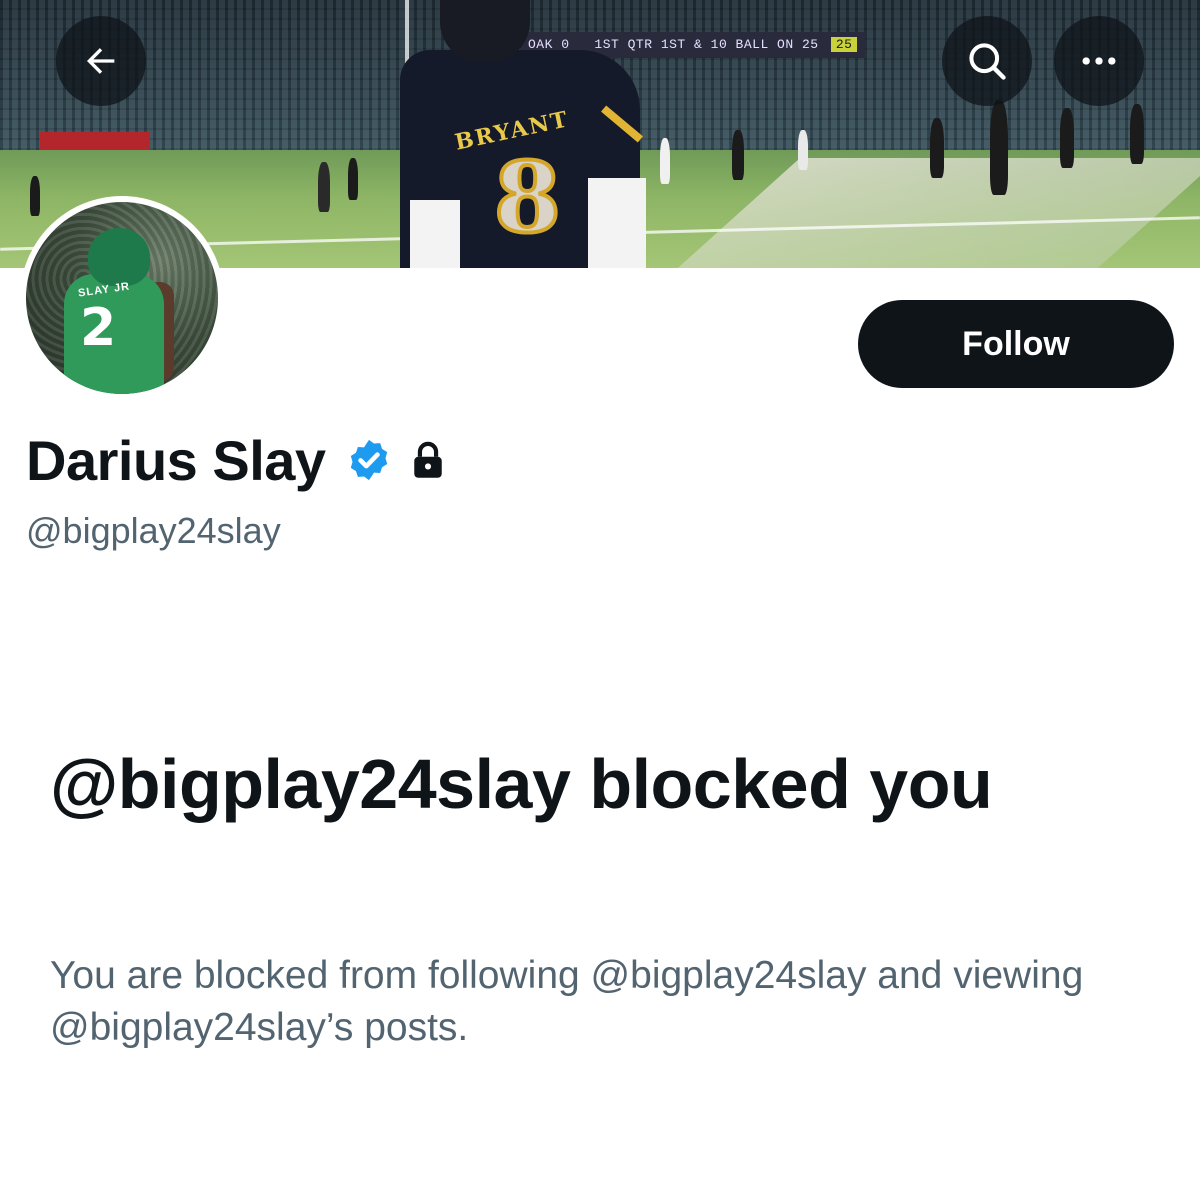 The height and width of the screenshot is (1200, 1200). I want to click on verified-badge-icon, so click(369, 460).